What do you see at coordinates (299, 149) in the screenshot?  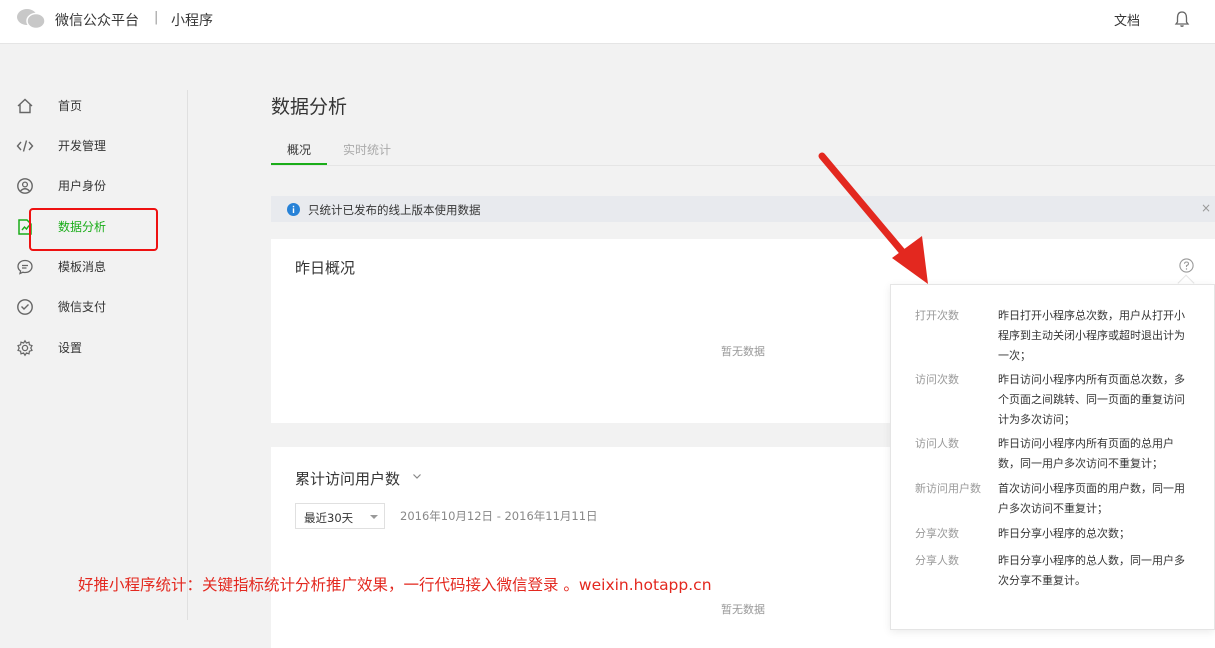 I see `tab-overview: 概况` at bounding box center [299, 149].